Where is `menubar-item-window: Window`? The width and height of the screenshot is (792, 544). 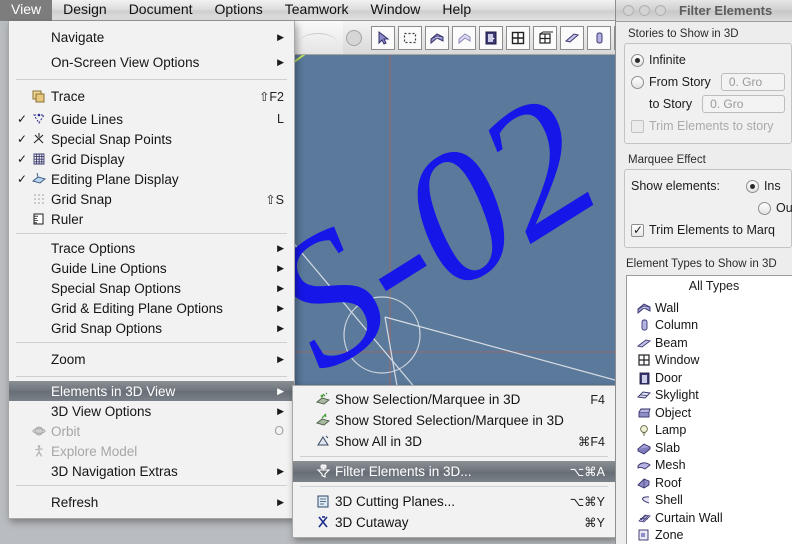 menubar-item-window: Window is located at coordinates (396, 10).